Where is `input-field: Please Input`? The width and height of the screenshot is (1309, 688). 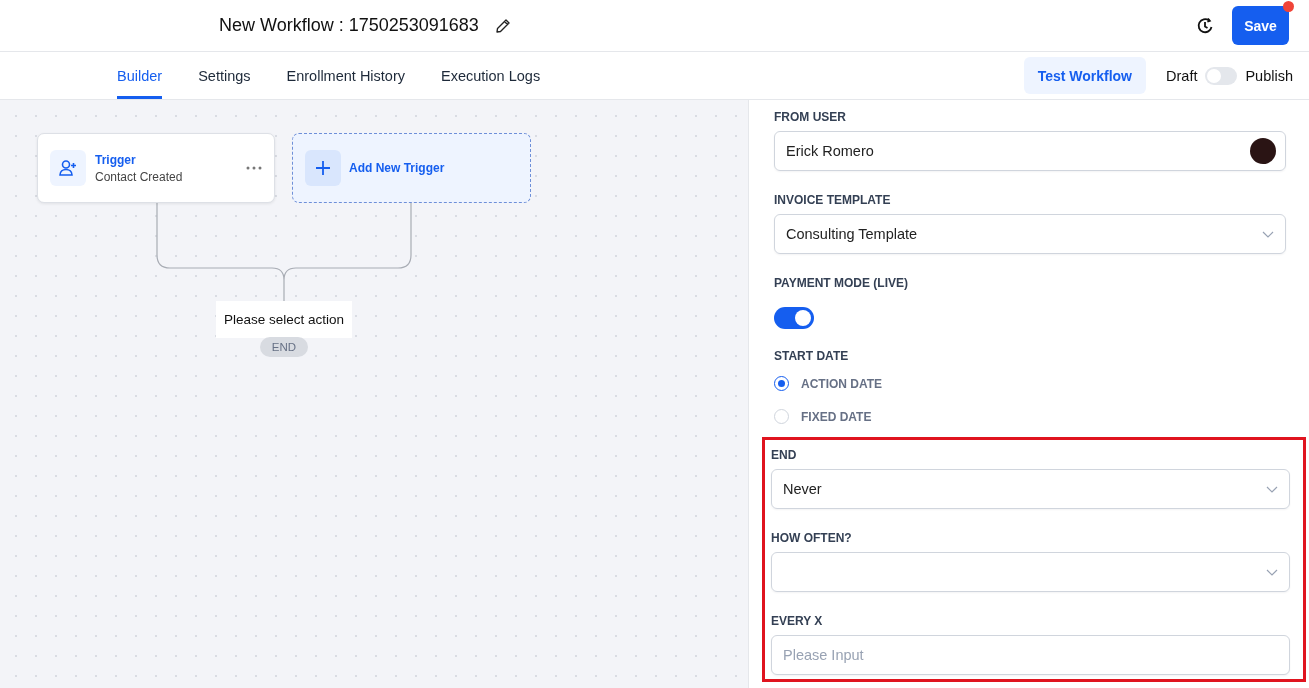
input-field: Please Input is located at coordinates (1030, 655).